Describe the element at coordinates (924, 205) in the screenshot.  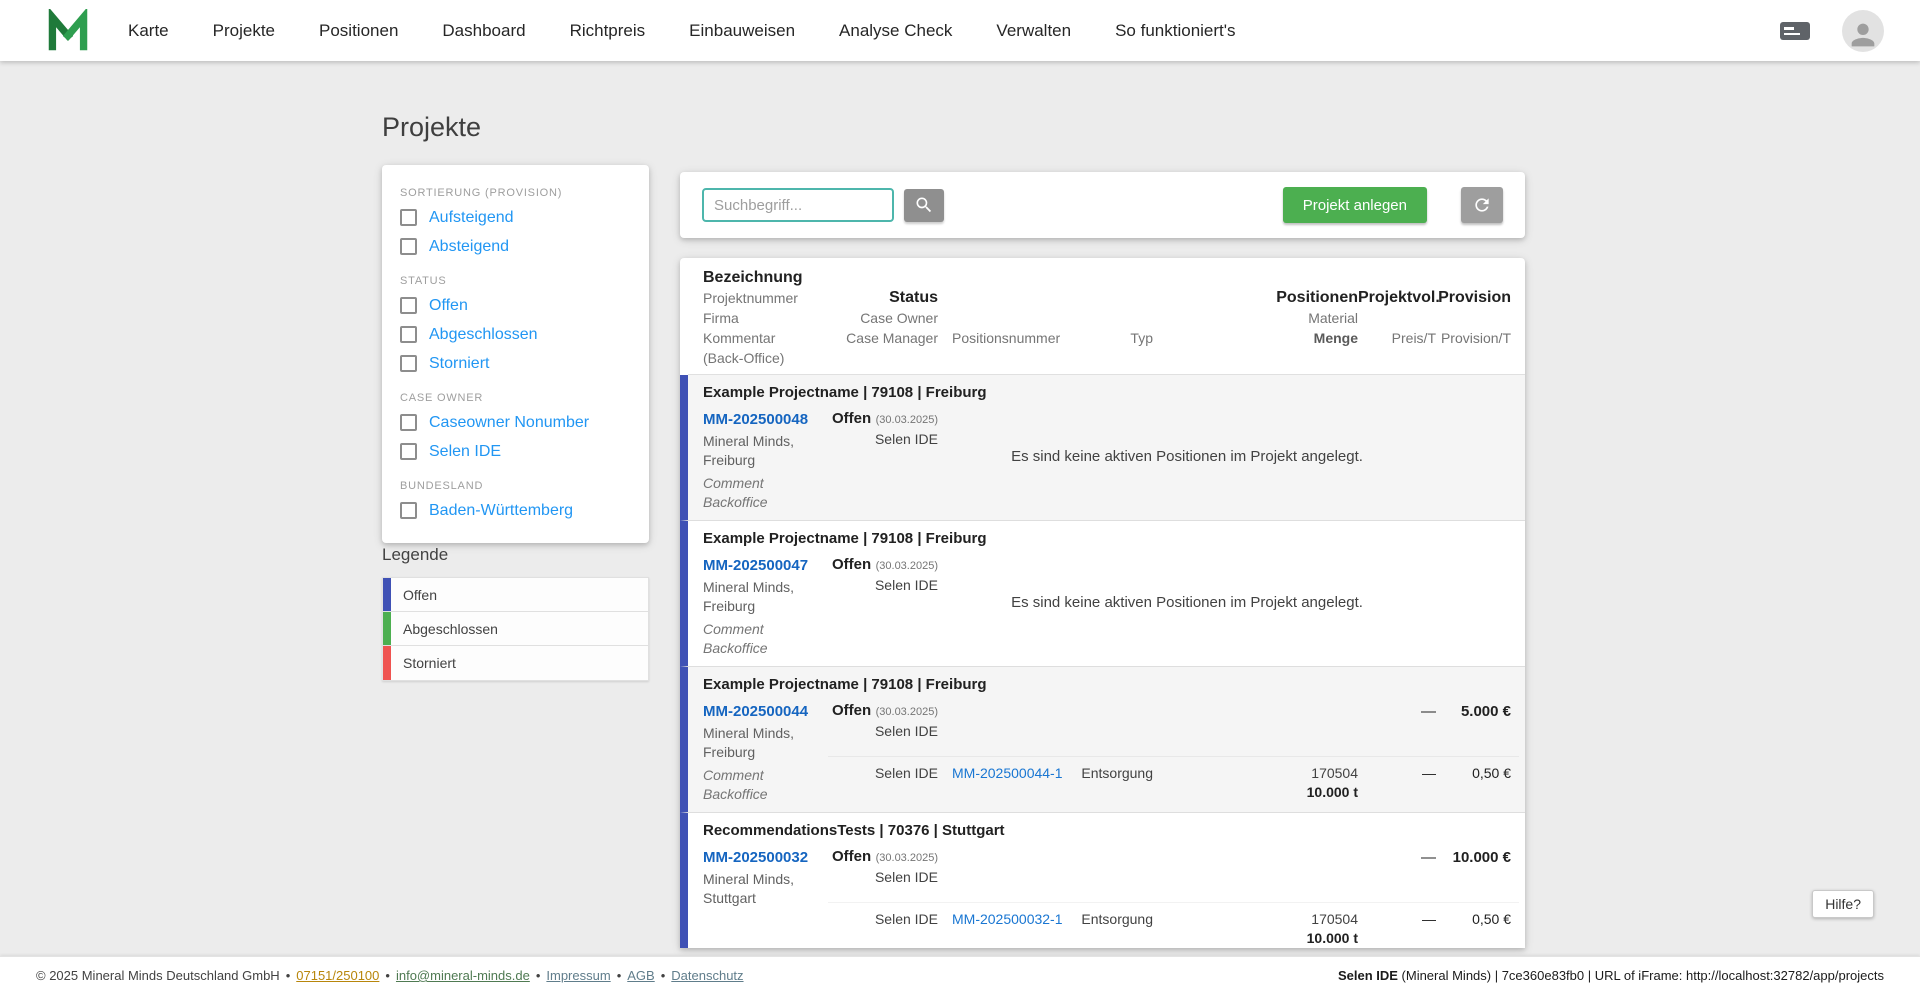
I see `search-button` at that location.